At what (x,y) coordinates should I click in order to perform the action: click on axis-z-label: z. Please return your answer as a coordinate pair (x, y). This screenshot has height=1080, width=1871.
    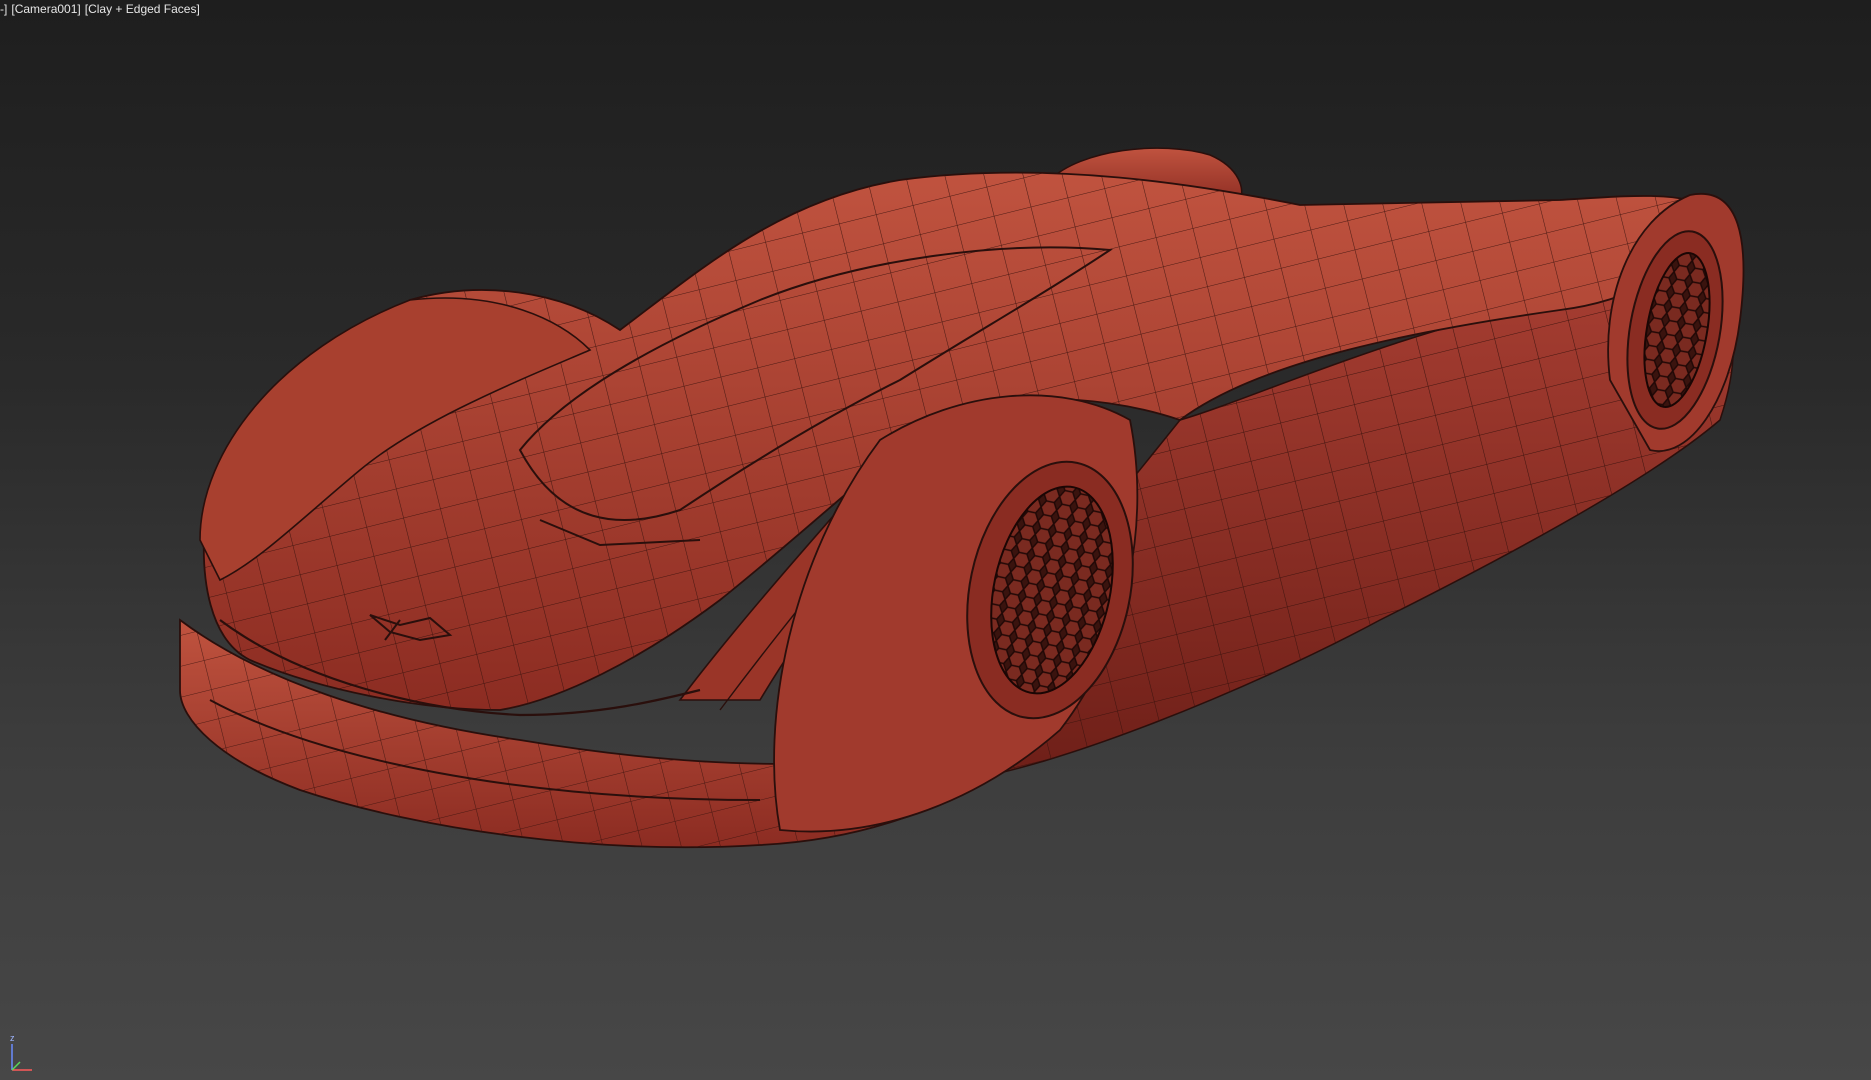
    Looking at the image, I should click on (12, 1038).